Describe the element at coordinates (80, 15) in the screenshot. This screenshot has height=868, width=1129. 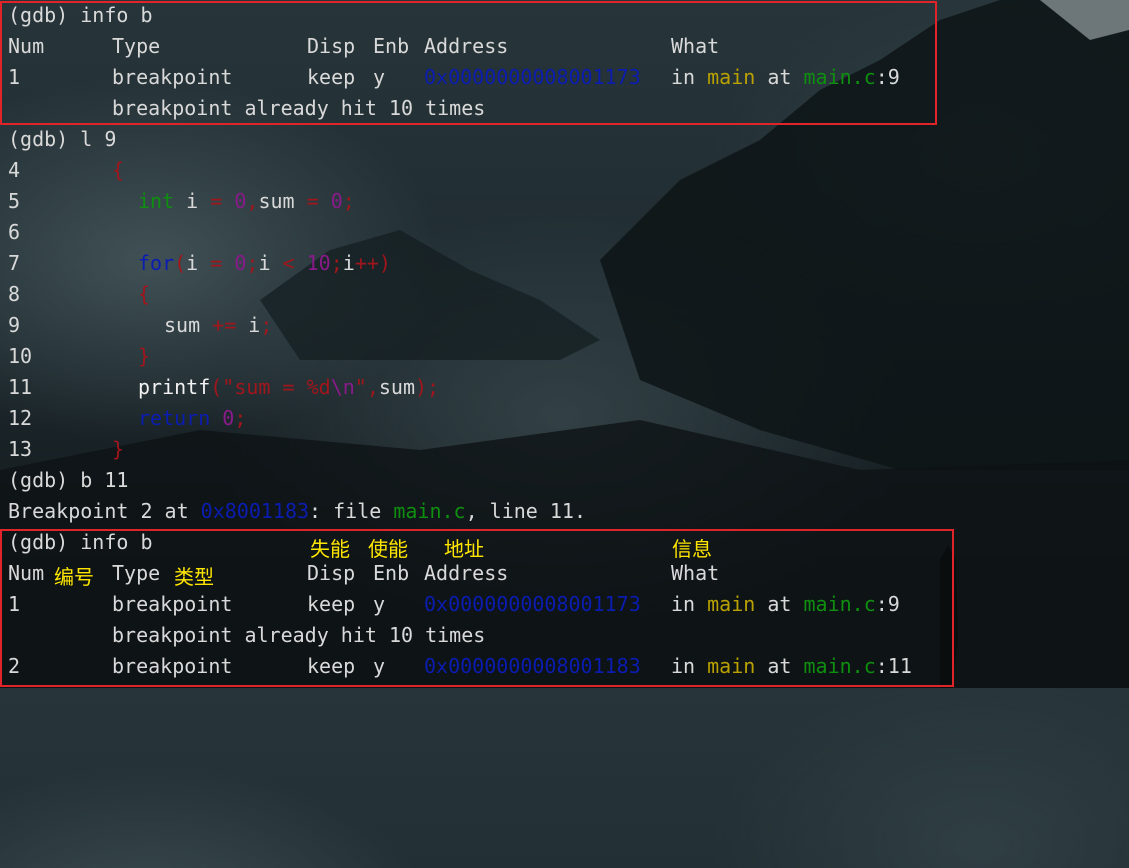
I see `gdb-prompt-info-b: (gdb) info b` at that location.